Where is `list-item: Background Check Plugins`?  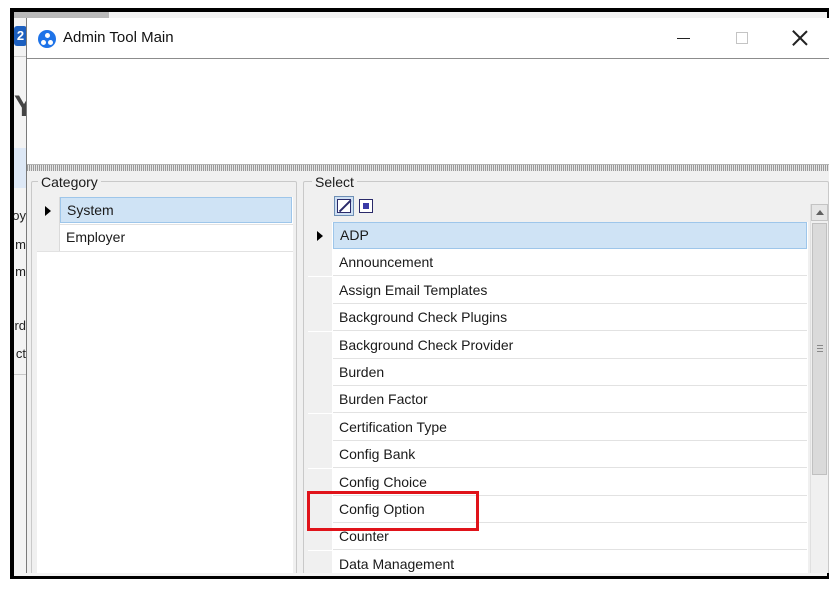
list-item: Background Check Plugins is located at coordinates (558, 318).